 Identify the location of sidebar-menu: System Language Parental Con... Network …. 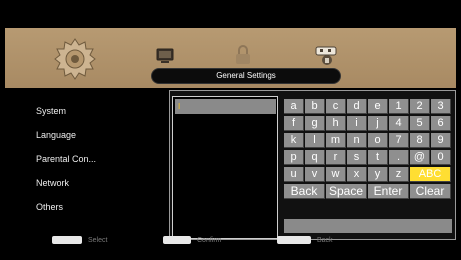
(96, 164).